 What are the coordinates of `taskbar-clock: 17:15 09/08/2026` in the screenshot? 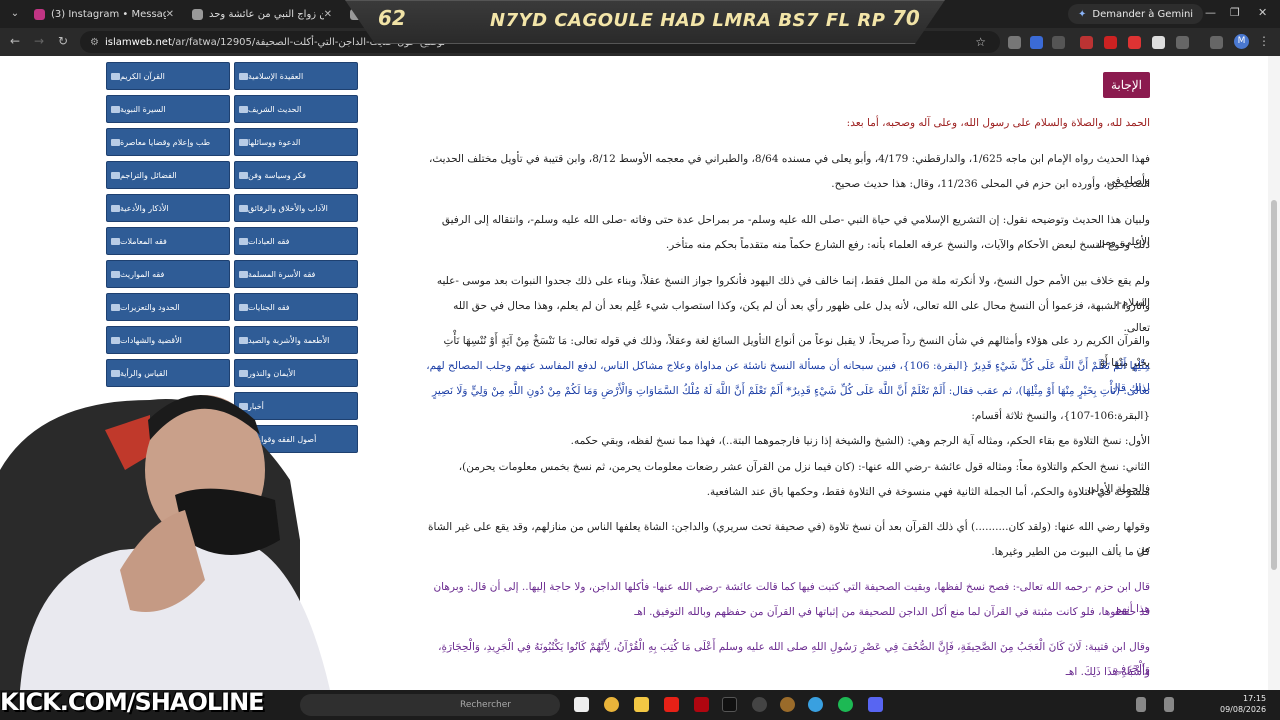 It's located at (1243, 704).